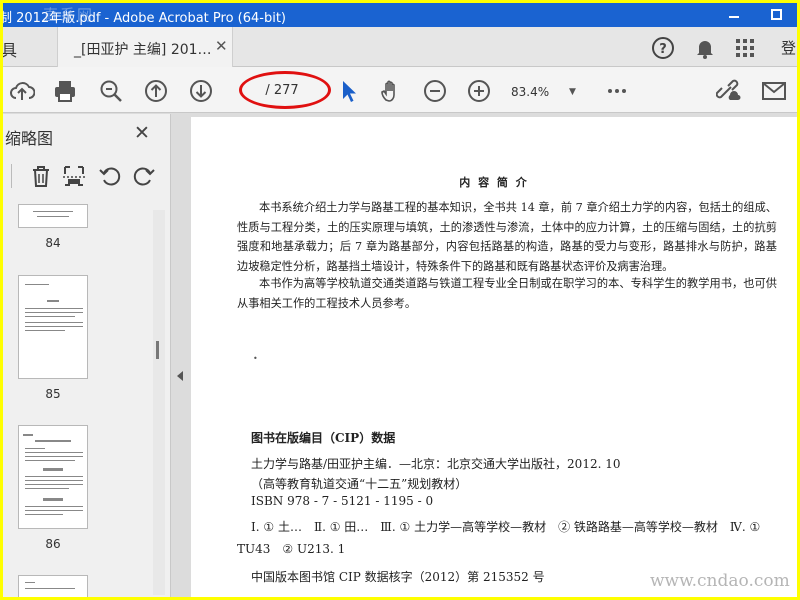 The image size is (800, 600). What do you see at coordinates (26, 47) in the screenshot?
I see `tab-tools: 具` at bounding box center [26, 47].